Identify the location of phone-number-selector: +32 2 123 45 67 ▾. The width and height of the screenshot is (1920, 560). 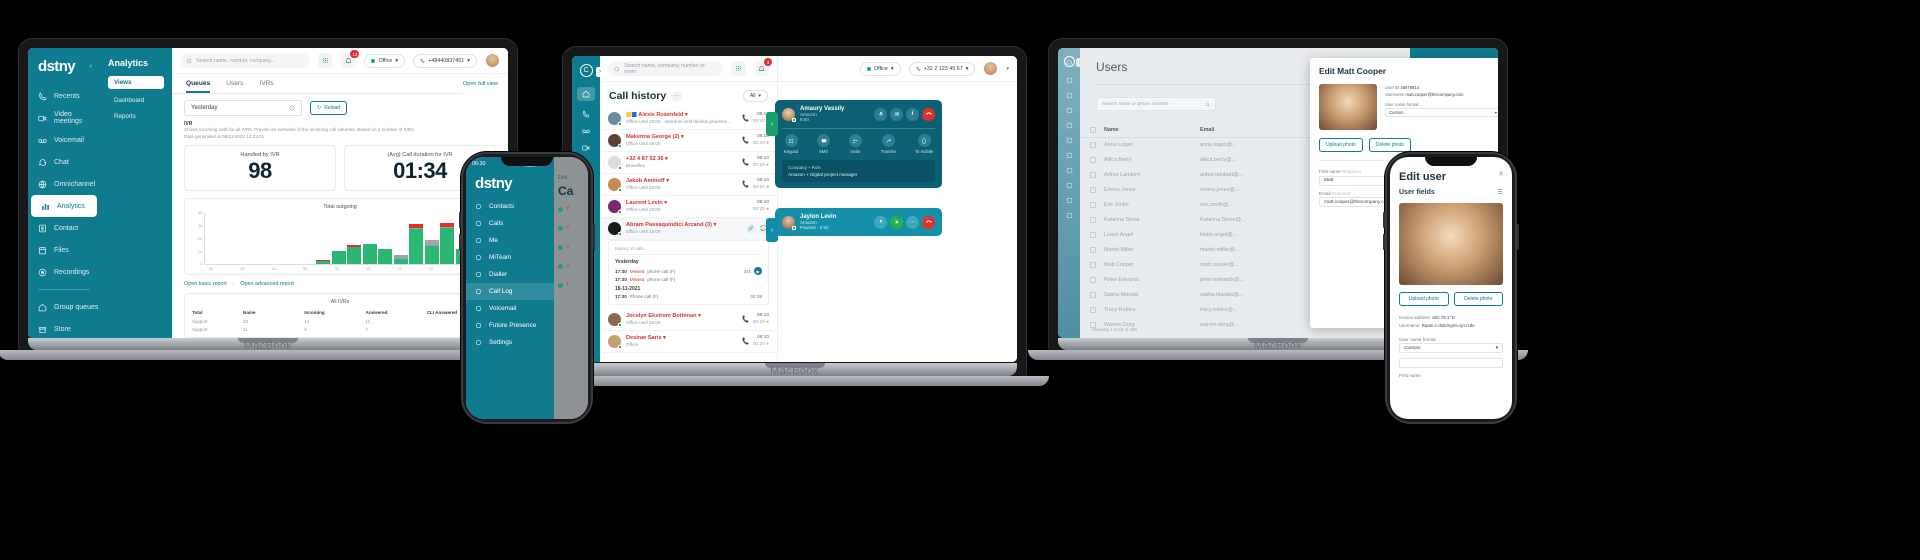
(942, 68).